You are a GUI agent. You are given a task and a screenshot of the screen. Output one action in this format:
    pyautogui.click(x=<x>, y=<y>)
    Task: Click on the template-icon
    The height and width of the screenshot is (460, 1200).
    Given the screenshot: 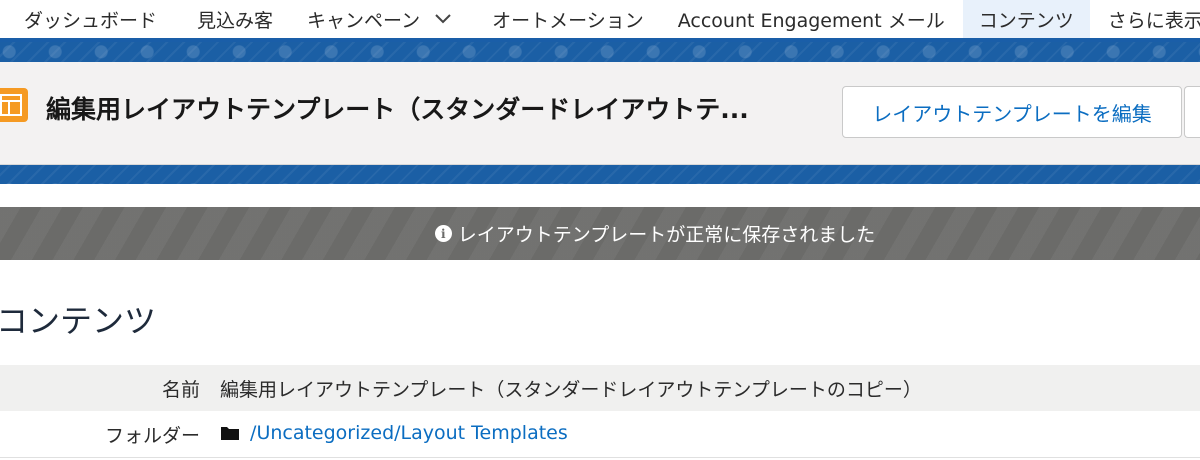 What is the action you would take?
    pyautogui.click(x=14, y=105)
    